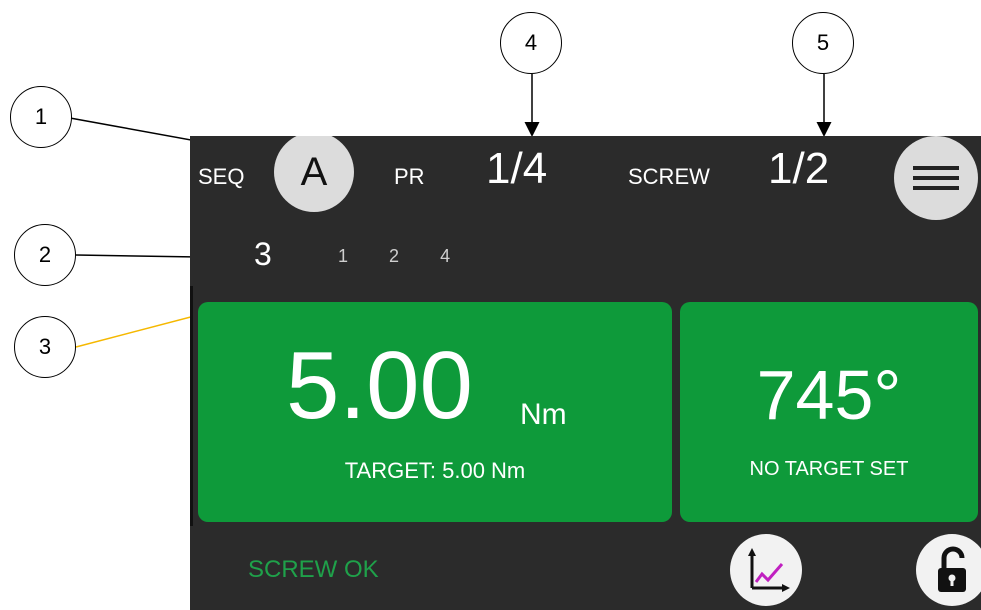 The height and width of the screenshot is (610, 981). What do you see at coordinates (829, 395) in the screenshot?
I see `angle-value: 745°` at bounding box center [829, 395].